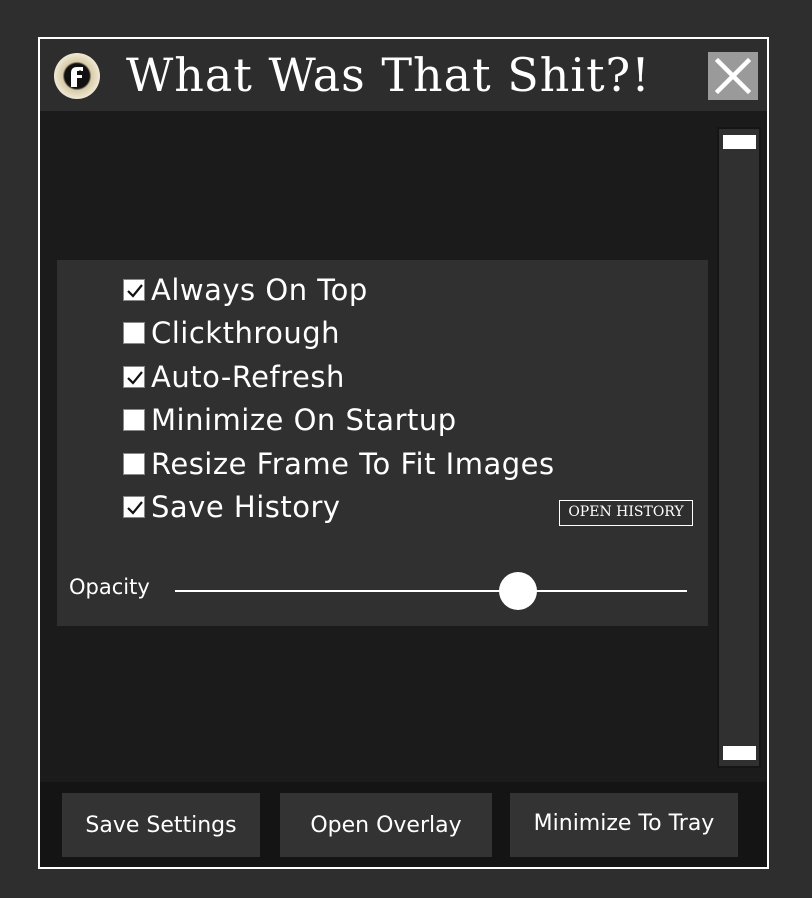  Describe the element at coordinates (109, 587) in the screenshot. I see `opacity-label: Opacity` at that location.